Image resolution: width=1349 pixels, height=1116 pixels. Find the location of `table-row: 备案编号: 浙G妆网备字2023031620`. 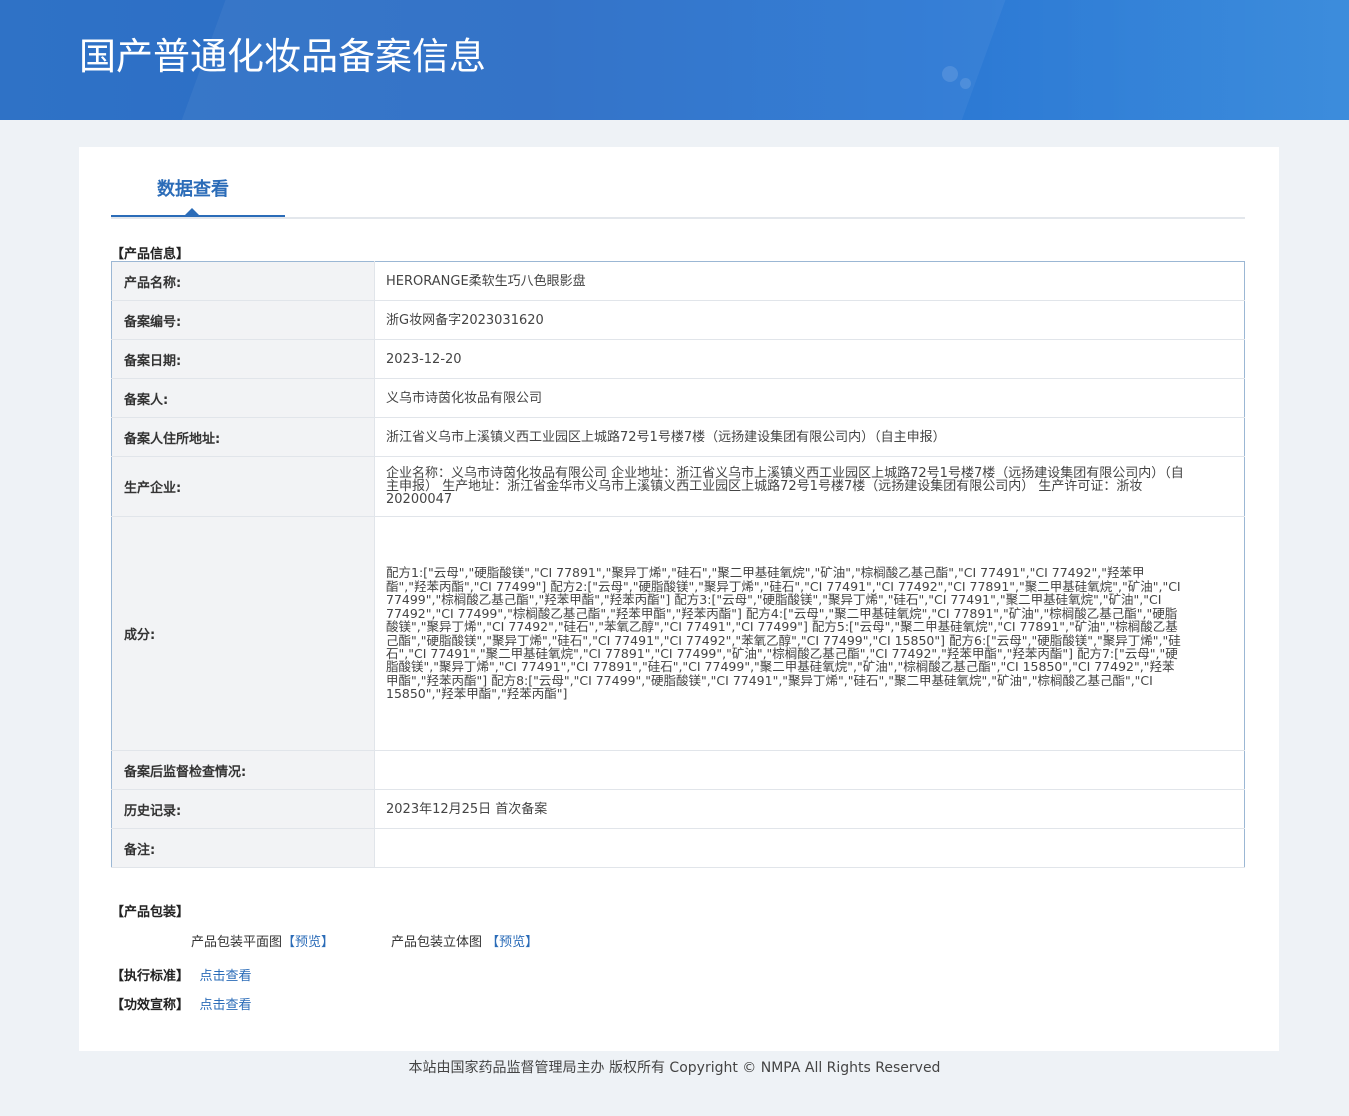

table-row: 备案编号: 浙G妆网备字2023031620 is located at coordinates (678, 320).